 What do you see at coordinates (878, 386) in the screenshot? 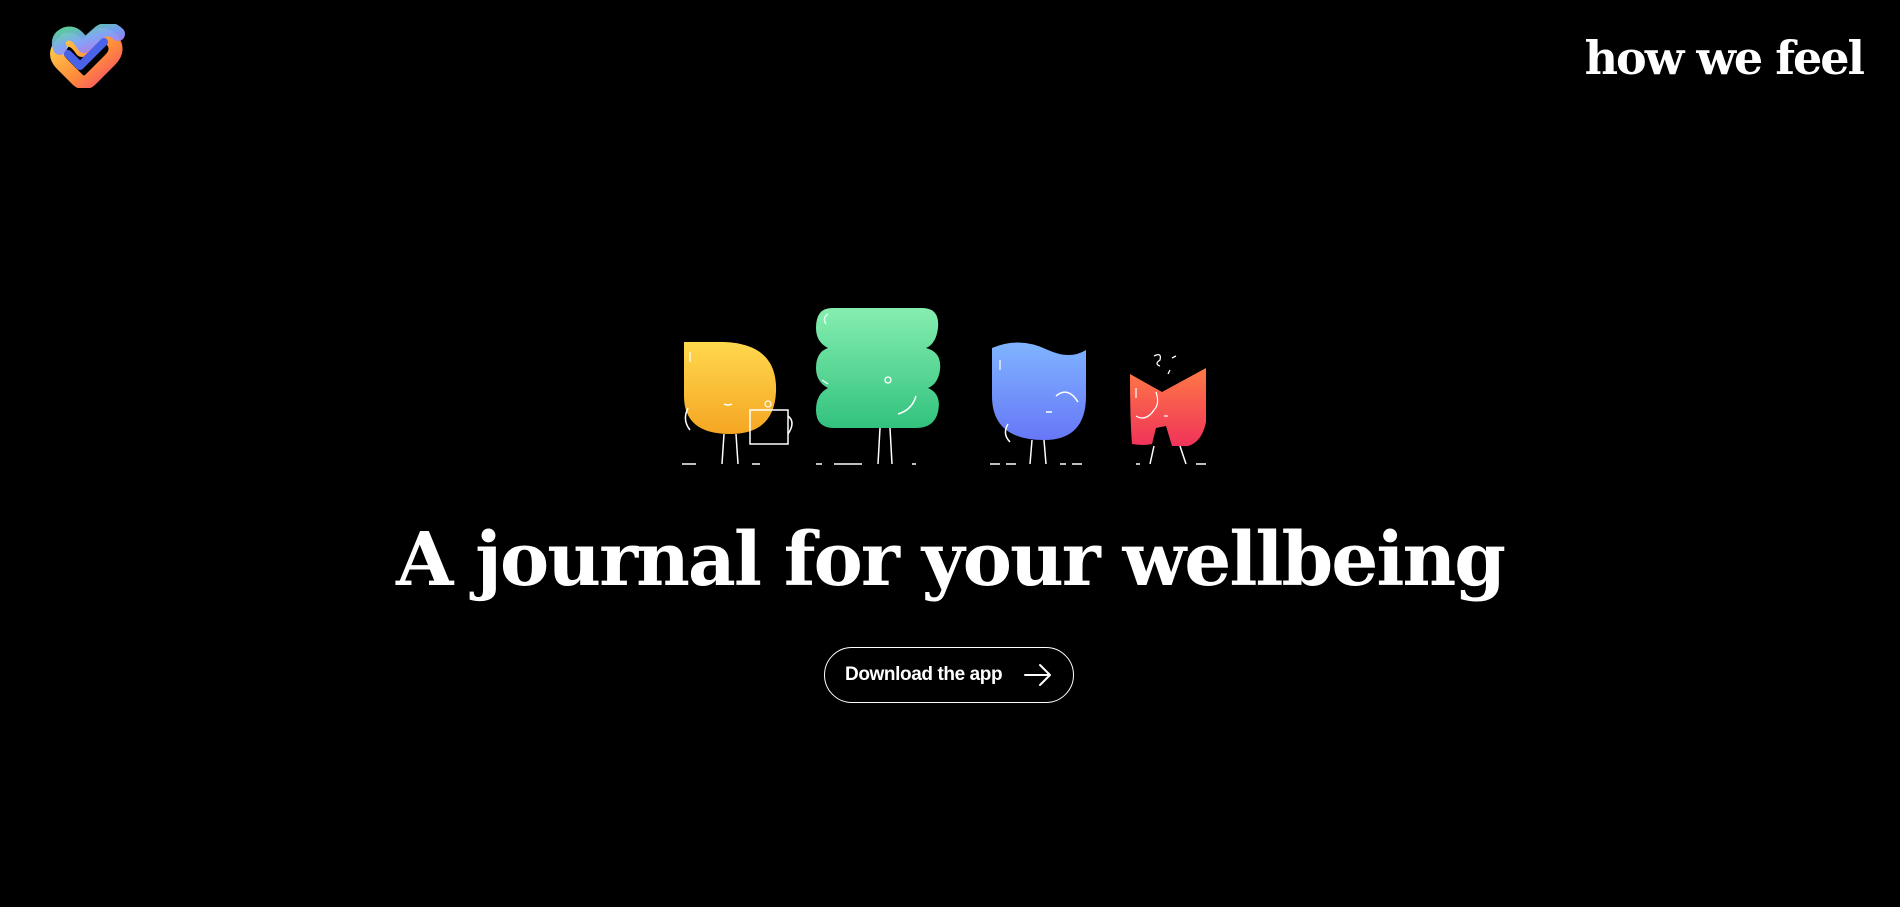
I see `green-blob-character-icon` at bounding box center [878, 386].